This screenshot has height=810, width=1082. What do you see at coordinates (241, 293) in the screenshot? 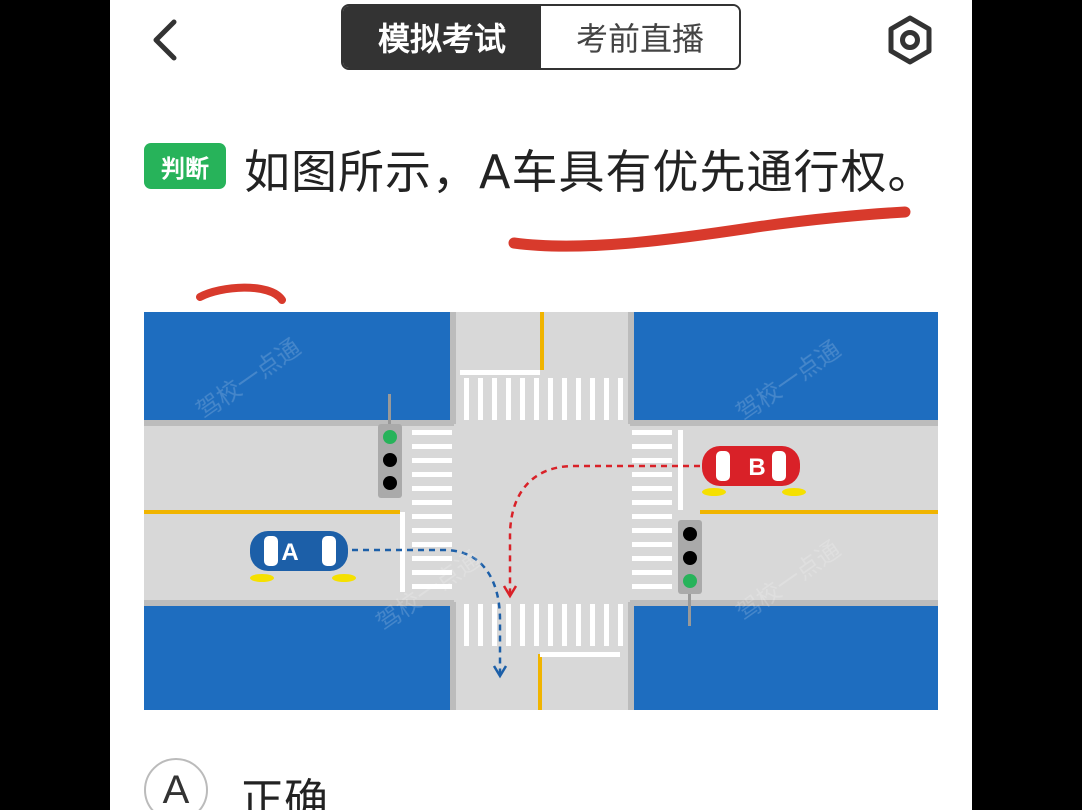
I see `arc-mark` at bounding box center [241, 293].